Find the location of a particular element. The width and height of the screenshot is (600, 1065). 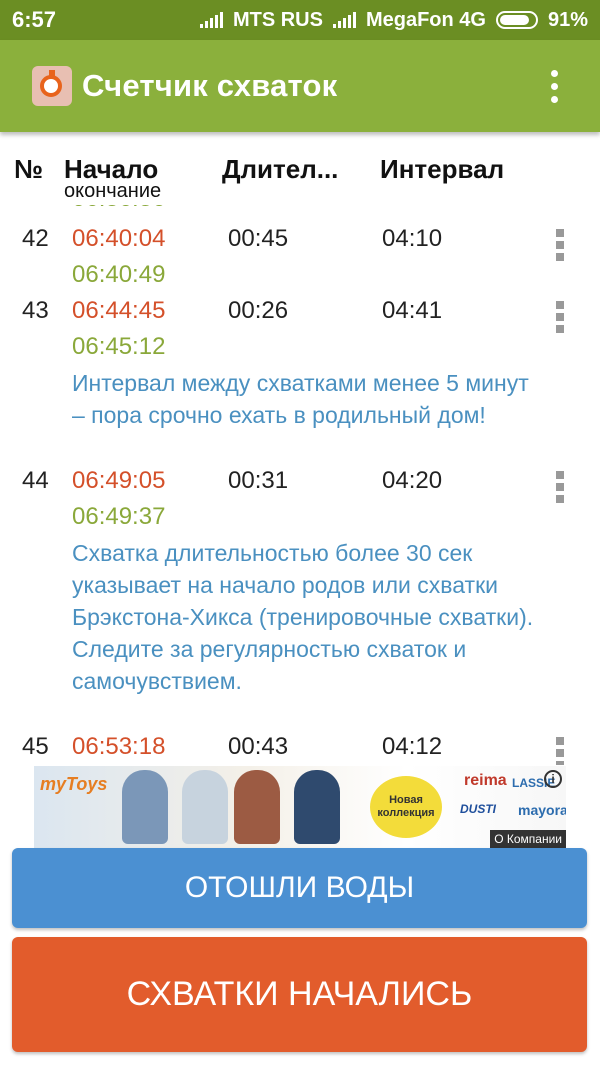

ad-badge: Новая коллекция is located at coordinates (406, 807).